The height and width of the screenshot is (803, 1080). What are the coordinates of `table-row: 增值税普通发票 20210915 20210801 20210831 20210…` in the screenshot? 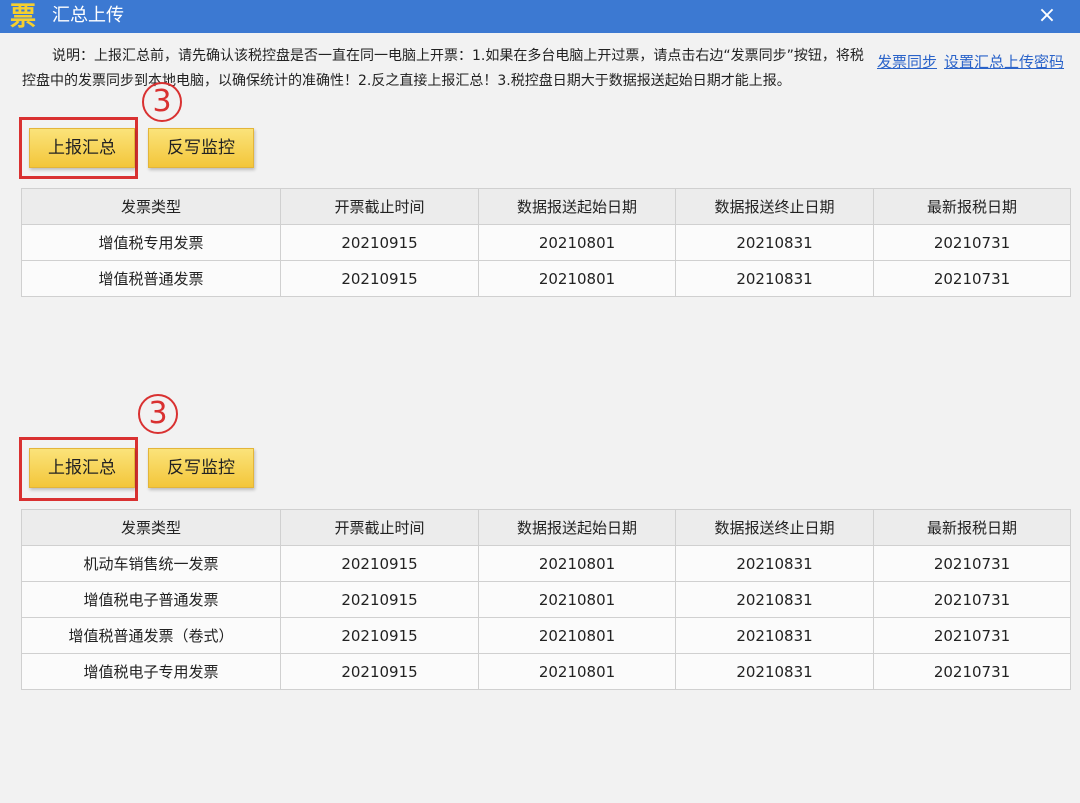 It's located at (546, 278).